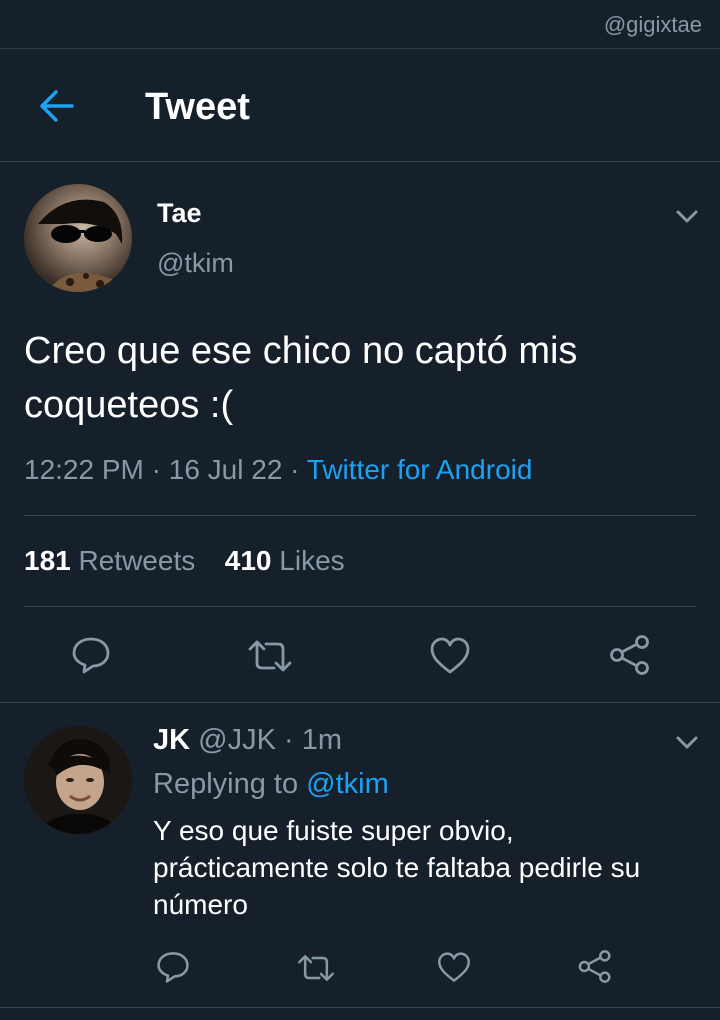 This screenshot has width=720, height=1020. Describe the element at coordinates (248, 560) in the screenshot. I see `like-count: 410` at that location.